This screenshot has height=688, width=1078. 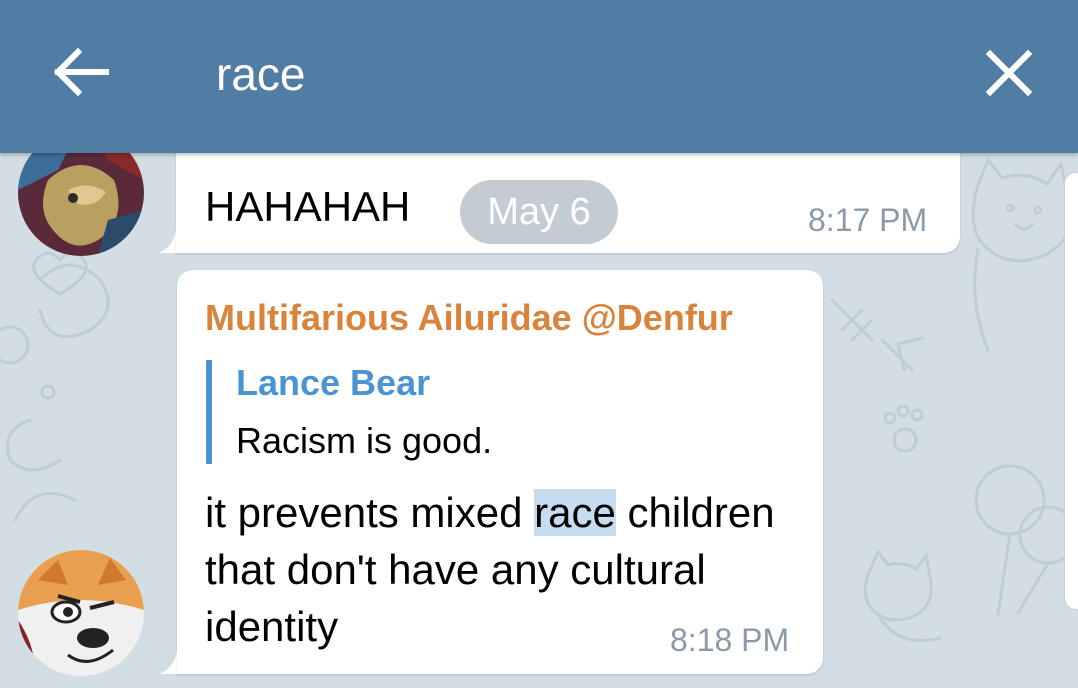 I want to click on reply-author: Lance Bear, so click(x=333, y=383).